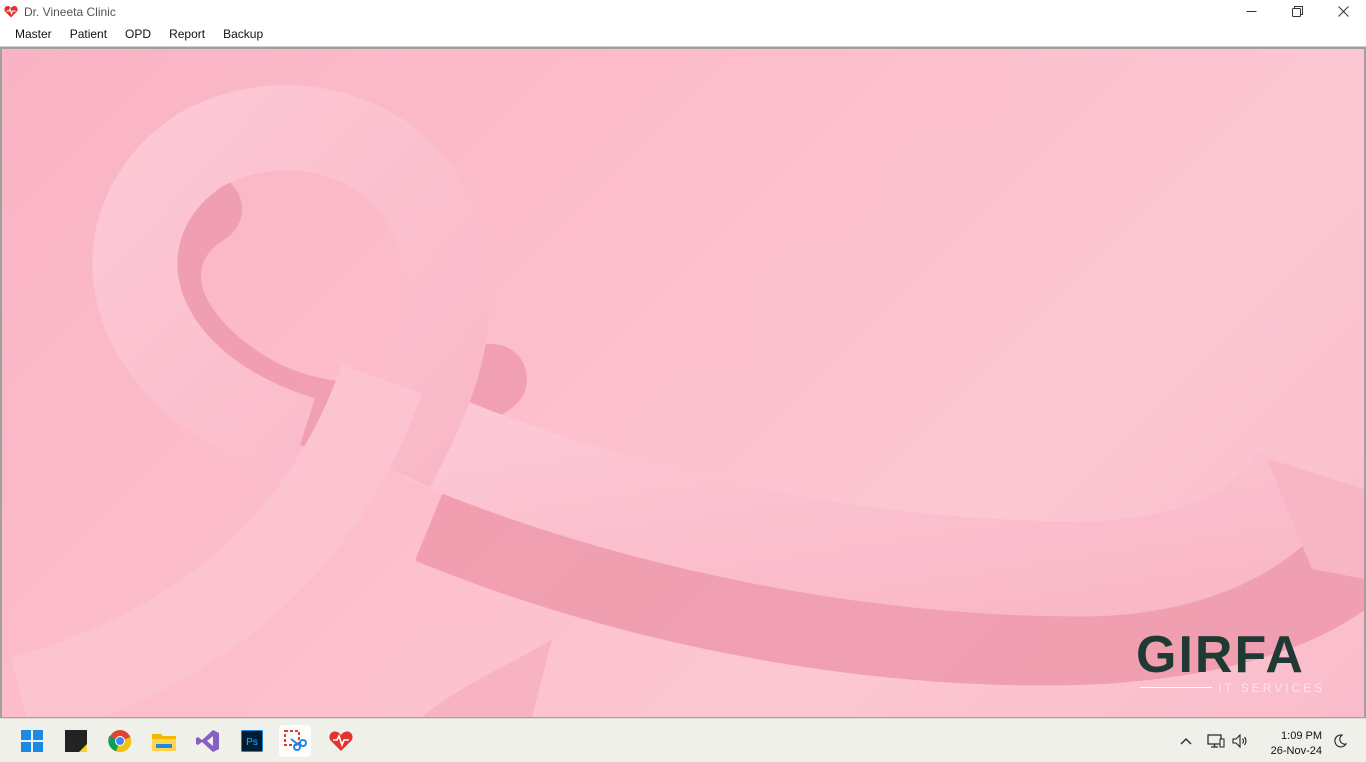  I want to click on close-icon, so click(1343, 11).